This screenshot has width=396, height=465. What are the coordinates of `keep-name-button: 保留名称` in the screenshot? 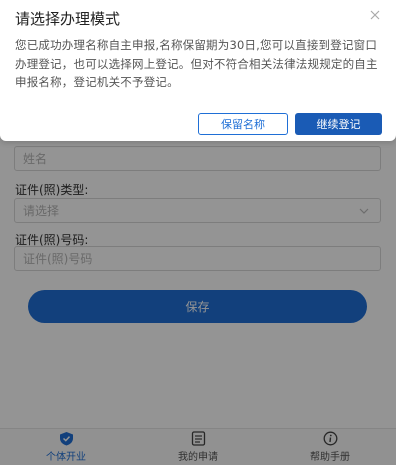 It's located at (243, 124).